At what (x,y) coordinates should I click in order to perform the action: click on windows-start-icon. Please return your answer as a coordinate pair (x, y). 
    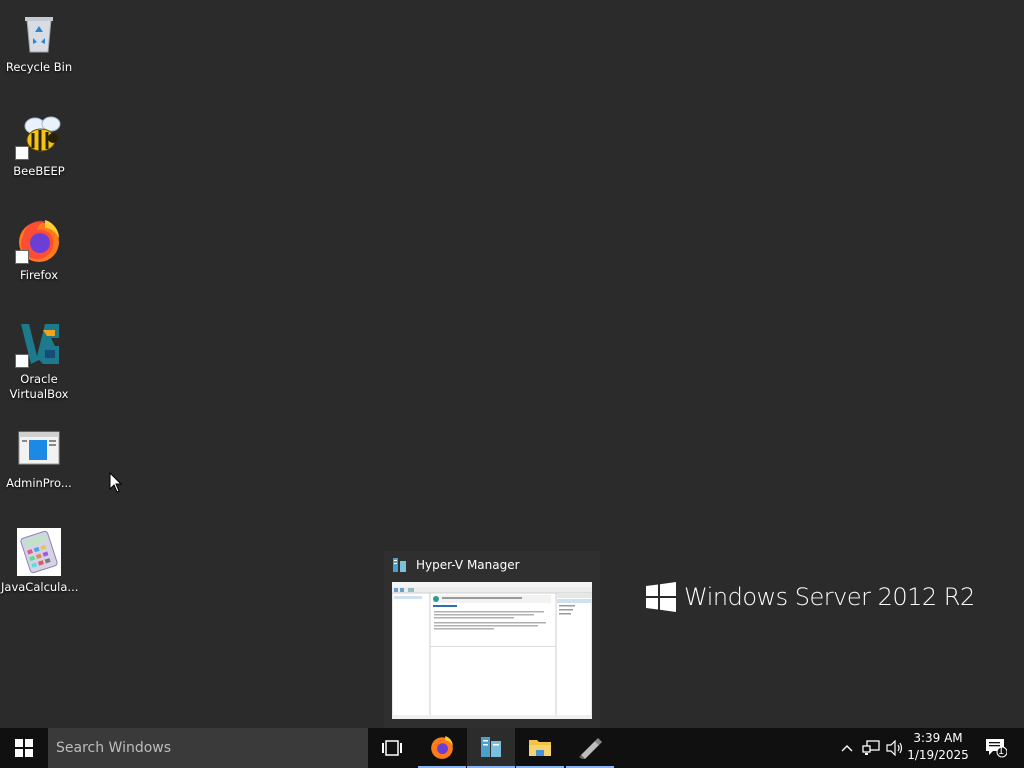
    Looking at the image, I should click on (24, 748).